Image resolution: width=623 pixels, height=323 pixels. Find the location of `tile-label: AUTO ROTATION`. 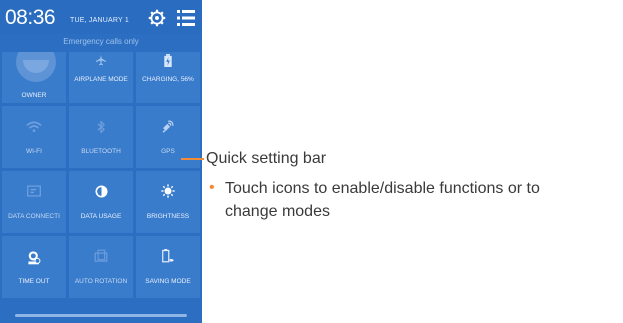

tile-label: AUTO ROTATION is located at coordinates (101, 281).